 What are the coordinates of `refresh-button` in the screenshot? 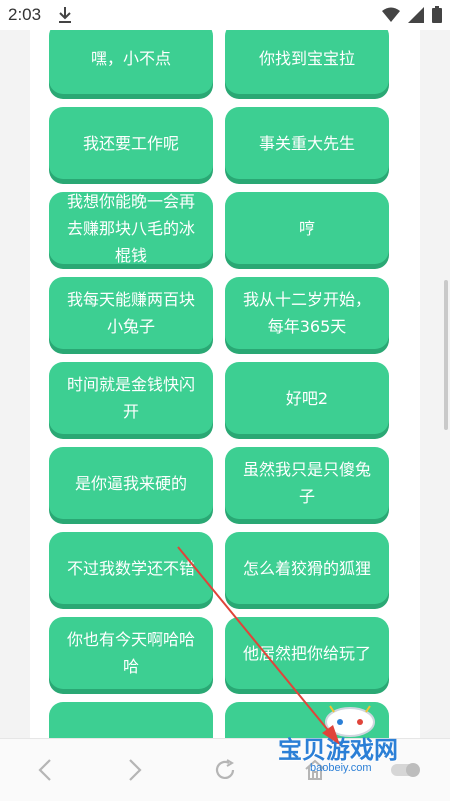 It's located at (225, 770).